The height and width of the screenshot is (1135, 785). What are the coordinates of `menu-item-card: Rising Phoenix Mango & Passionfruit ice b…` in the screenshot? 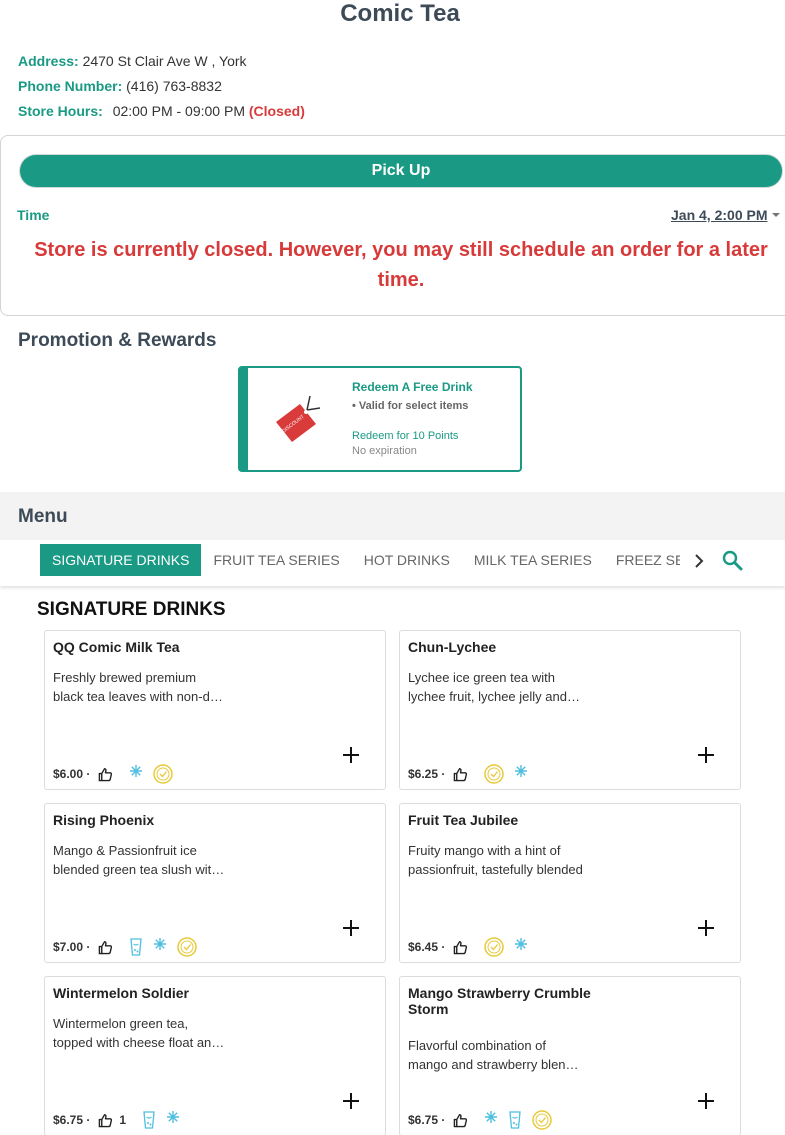 It's located at (215, 883).